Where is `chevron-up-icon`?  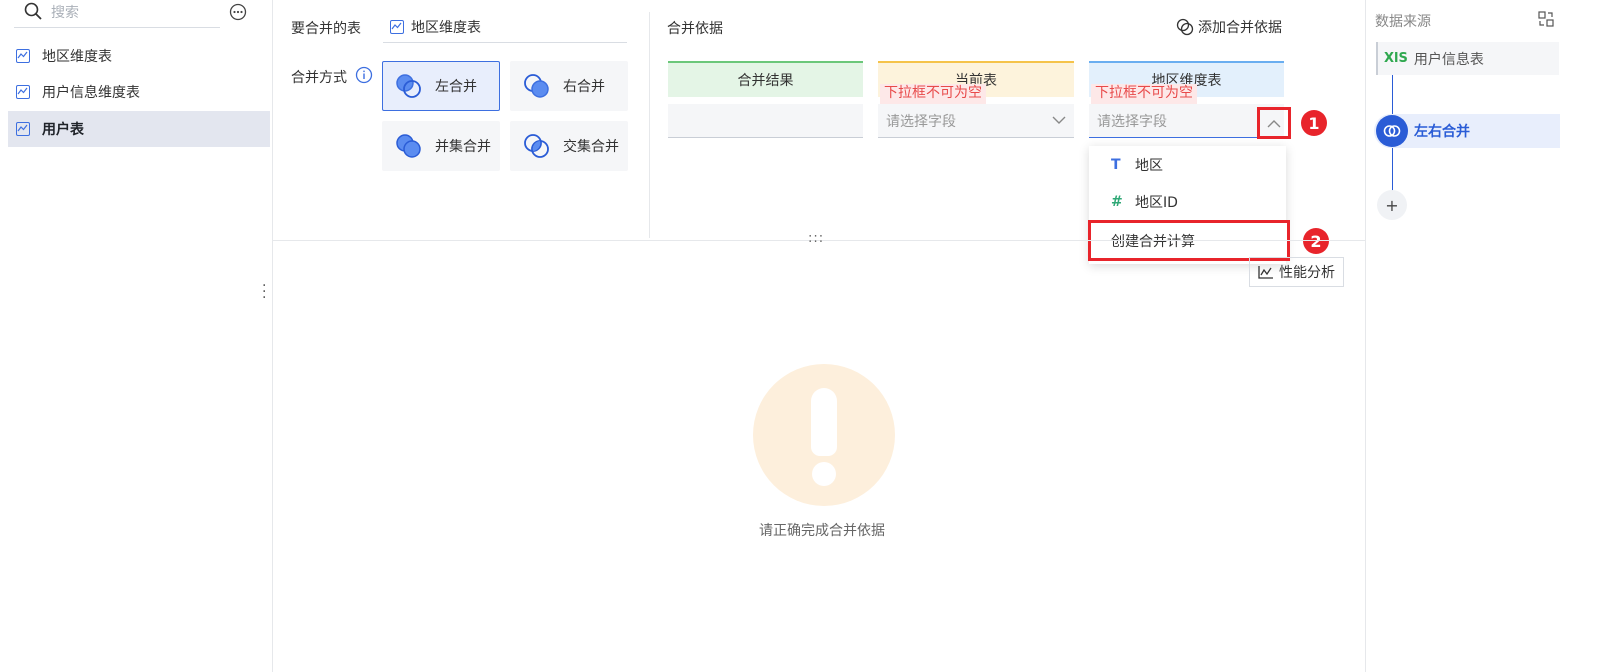 chevron-up-icon is located at coordinates (1274, 123).